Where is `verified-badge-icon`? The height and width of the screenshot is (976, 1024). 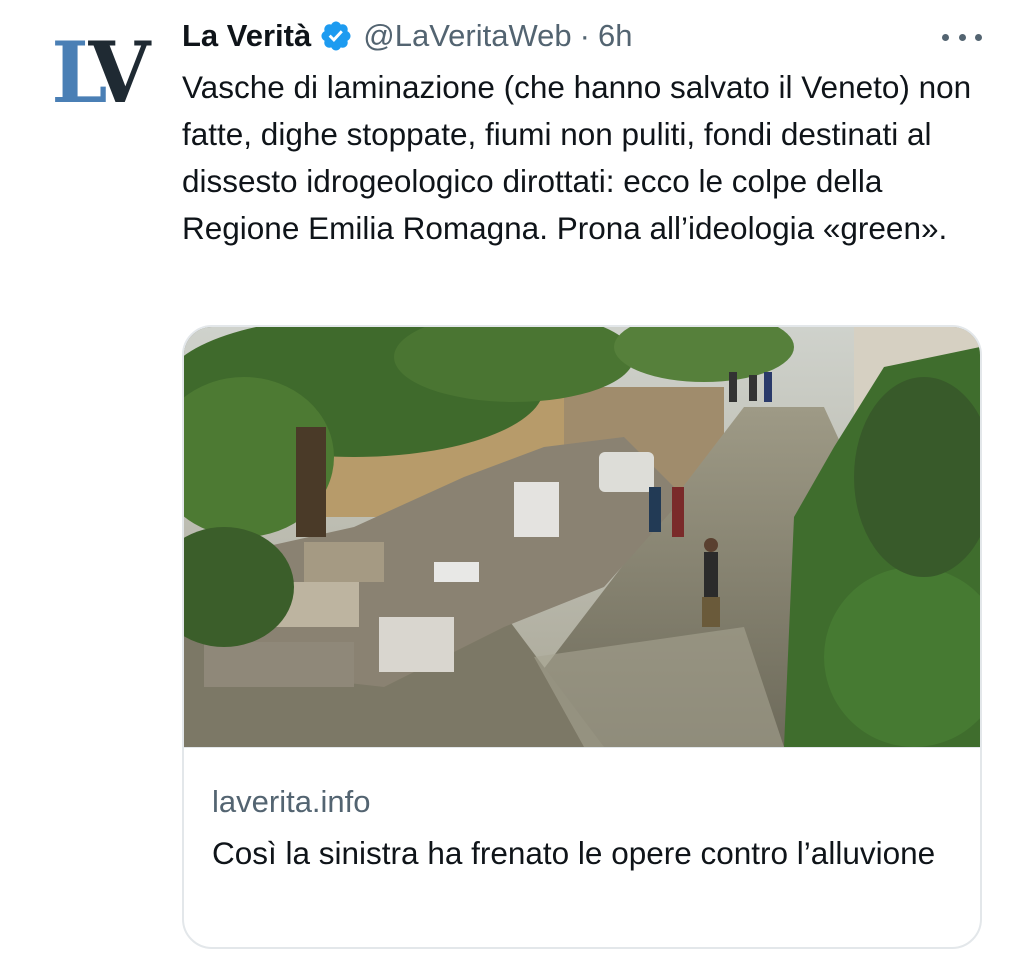 verified-badge-icon is located at coordinates (336, 36).